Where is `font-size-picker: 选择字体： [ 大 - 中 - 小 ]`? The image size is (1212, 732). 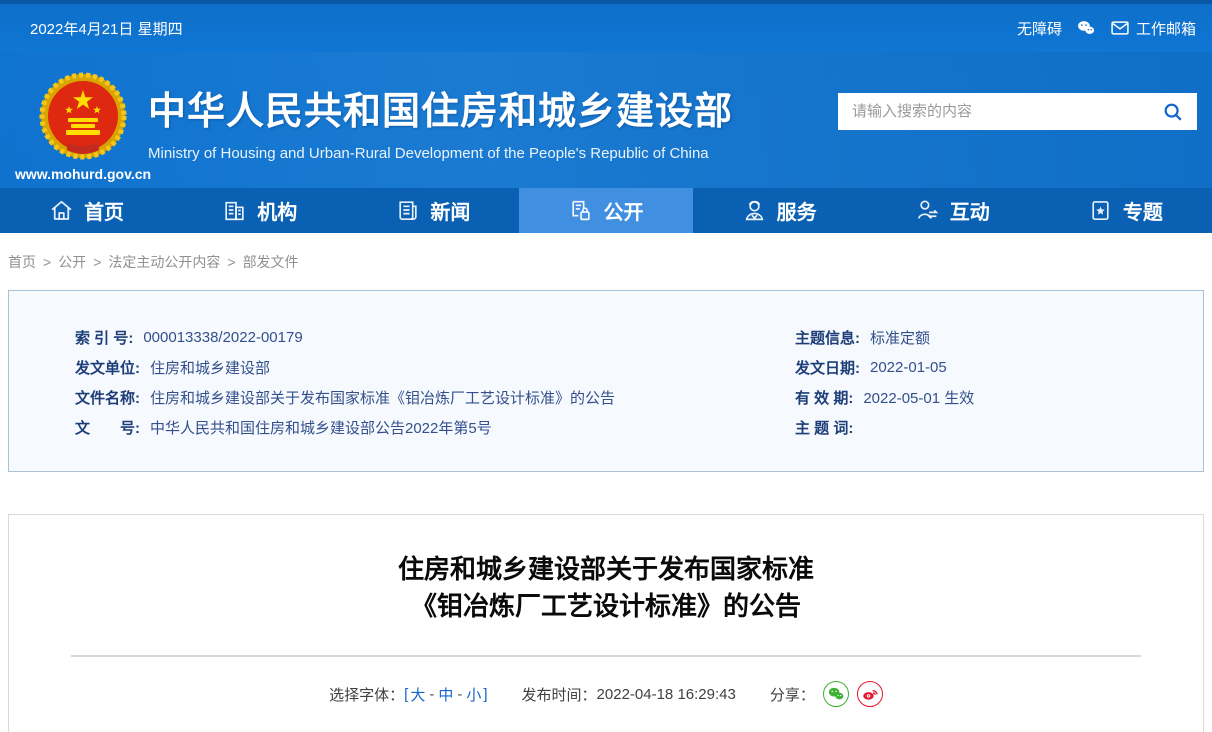
font-size-picker: 选择字体： [ 大 - 中 - 小 ] is located at coordinates (408, 694).